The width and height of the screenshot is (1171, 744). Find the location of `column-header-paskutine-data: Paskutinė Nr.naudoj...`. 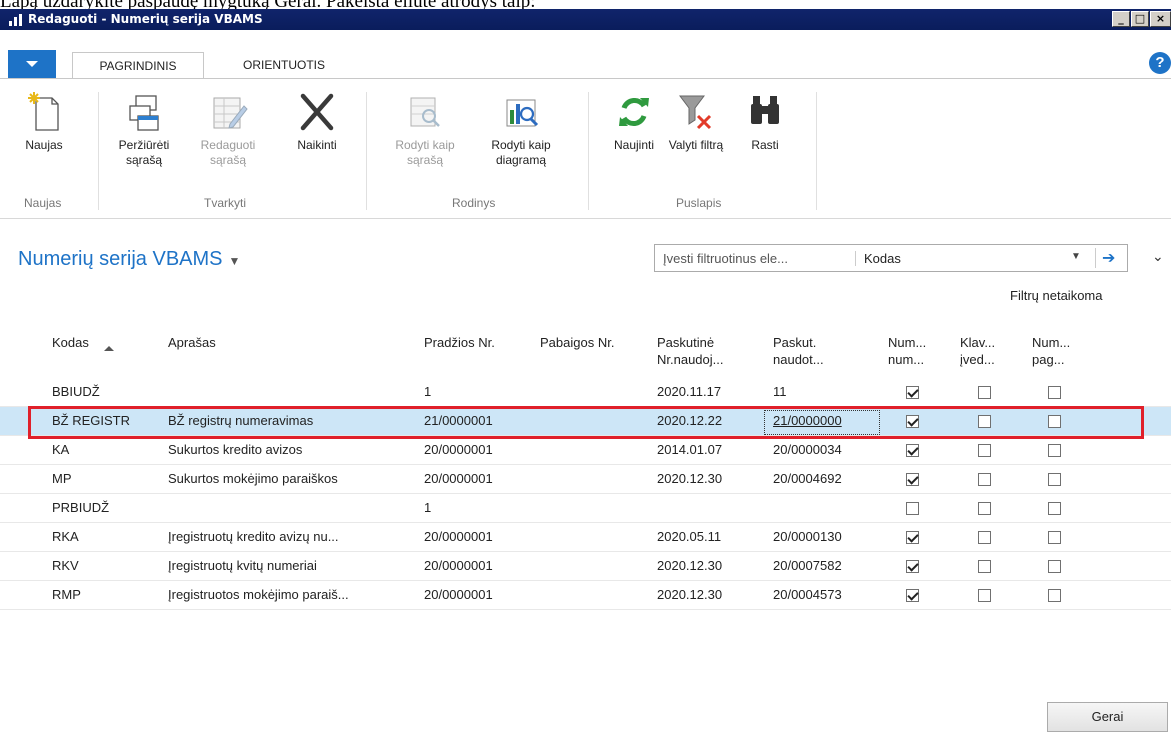

column-header-paskutine-data: Paskutinė Nr.naudoj... is located at coordinates (697, 351).